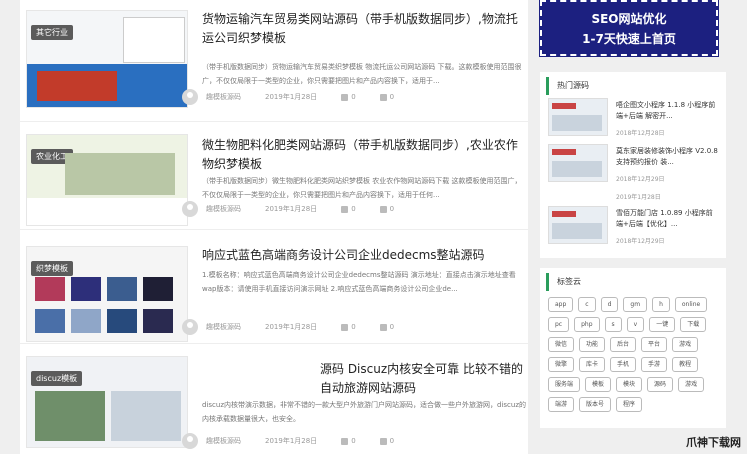 Image resolution: width=747 pixels, height=454 pixels. What do you see at coordinates (595, 404) in the screenshot?
I see `tag-item: 版本号` at bounding box center [595, 404].